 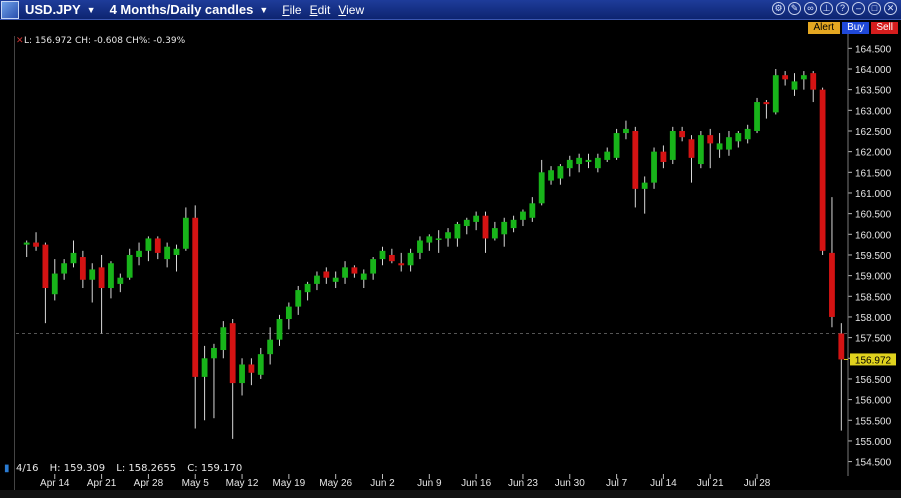 What do you see at coordinates (873, 91) in the screenshot?
I see `y-tick-label: 163.500` at bounding box center [873, 91].